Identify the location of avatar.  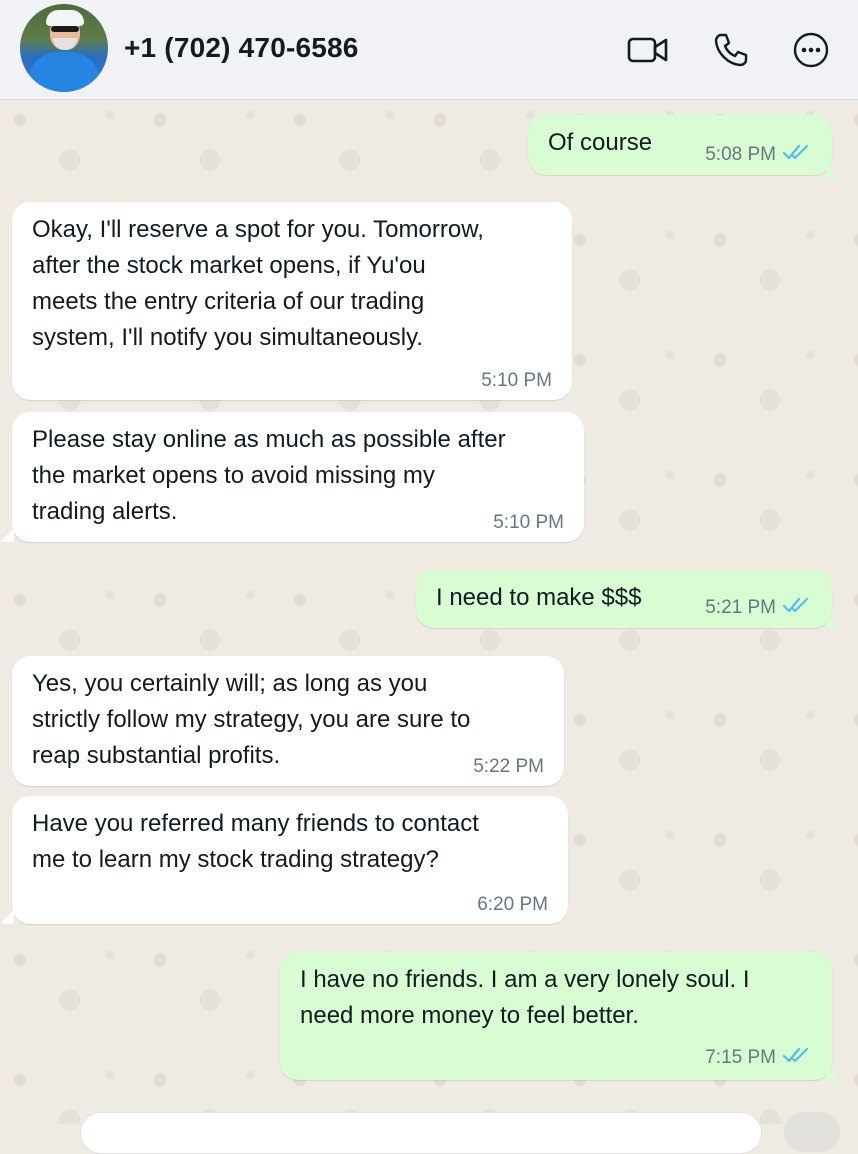
(64, 48).